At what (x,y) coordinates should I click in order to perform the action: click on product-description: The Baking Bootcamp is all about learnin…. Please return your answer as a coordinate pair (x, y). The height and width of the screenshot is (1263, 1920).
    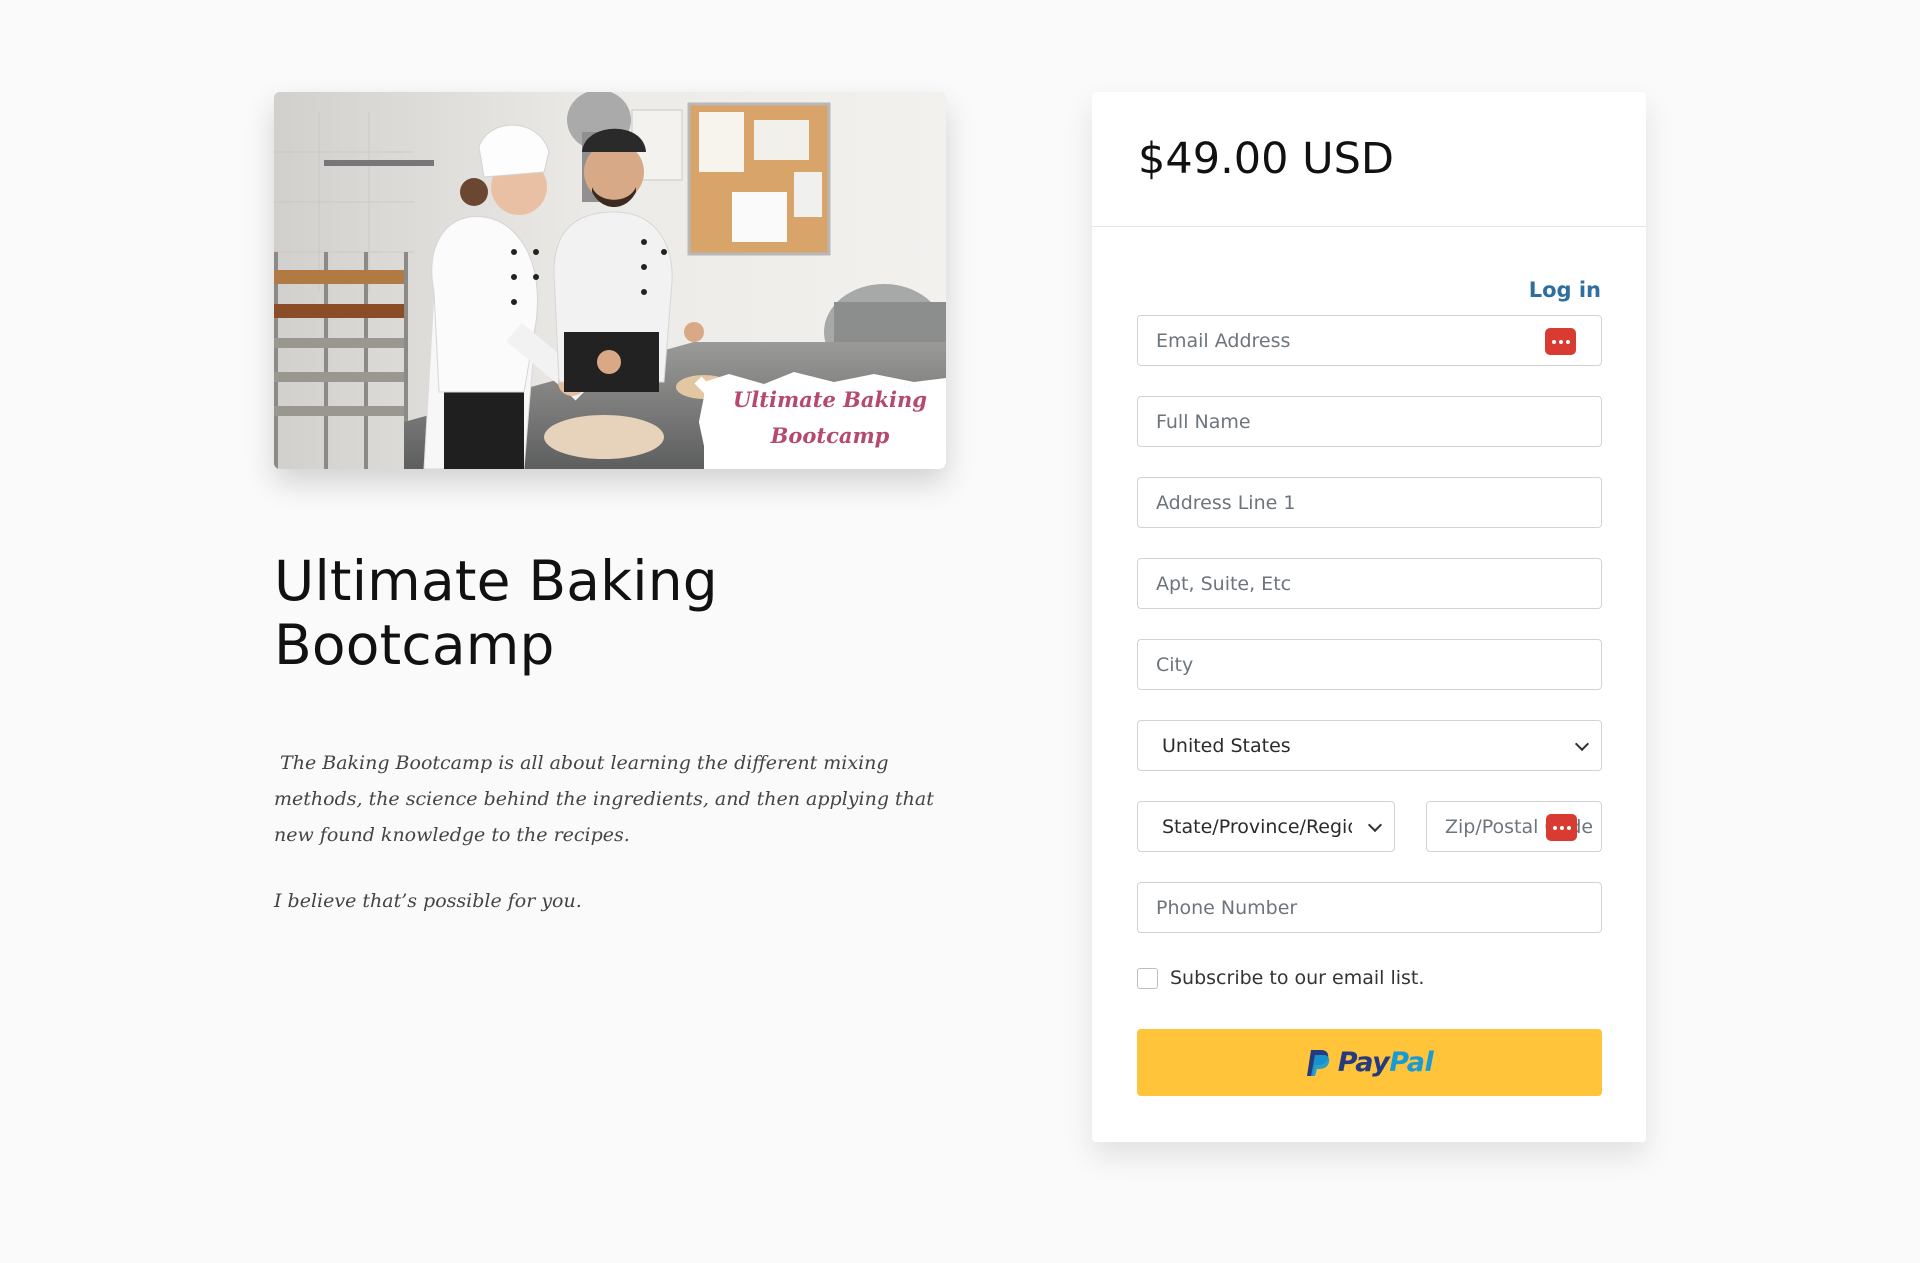
    Looking at the image, I should click on (614, 832).